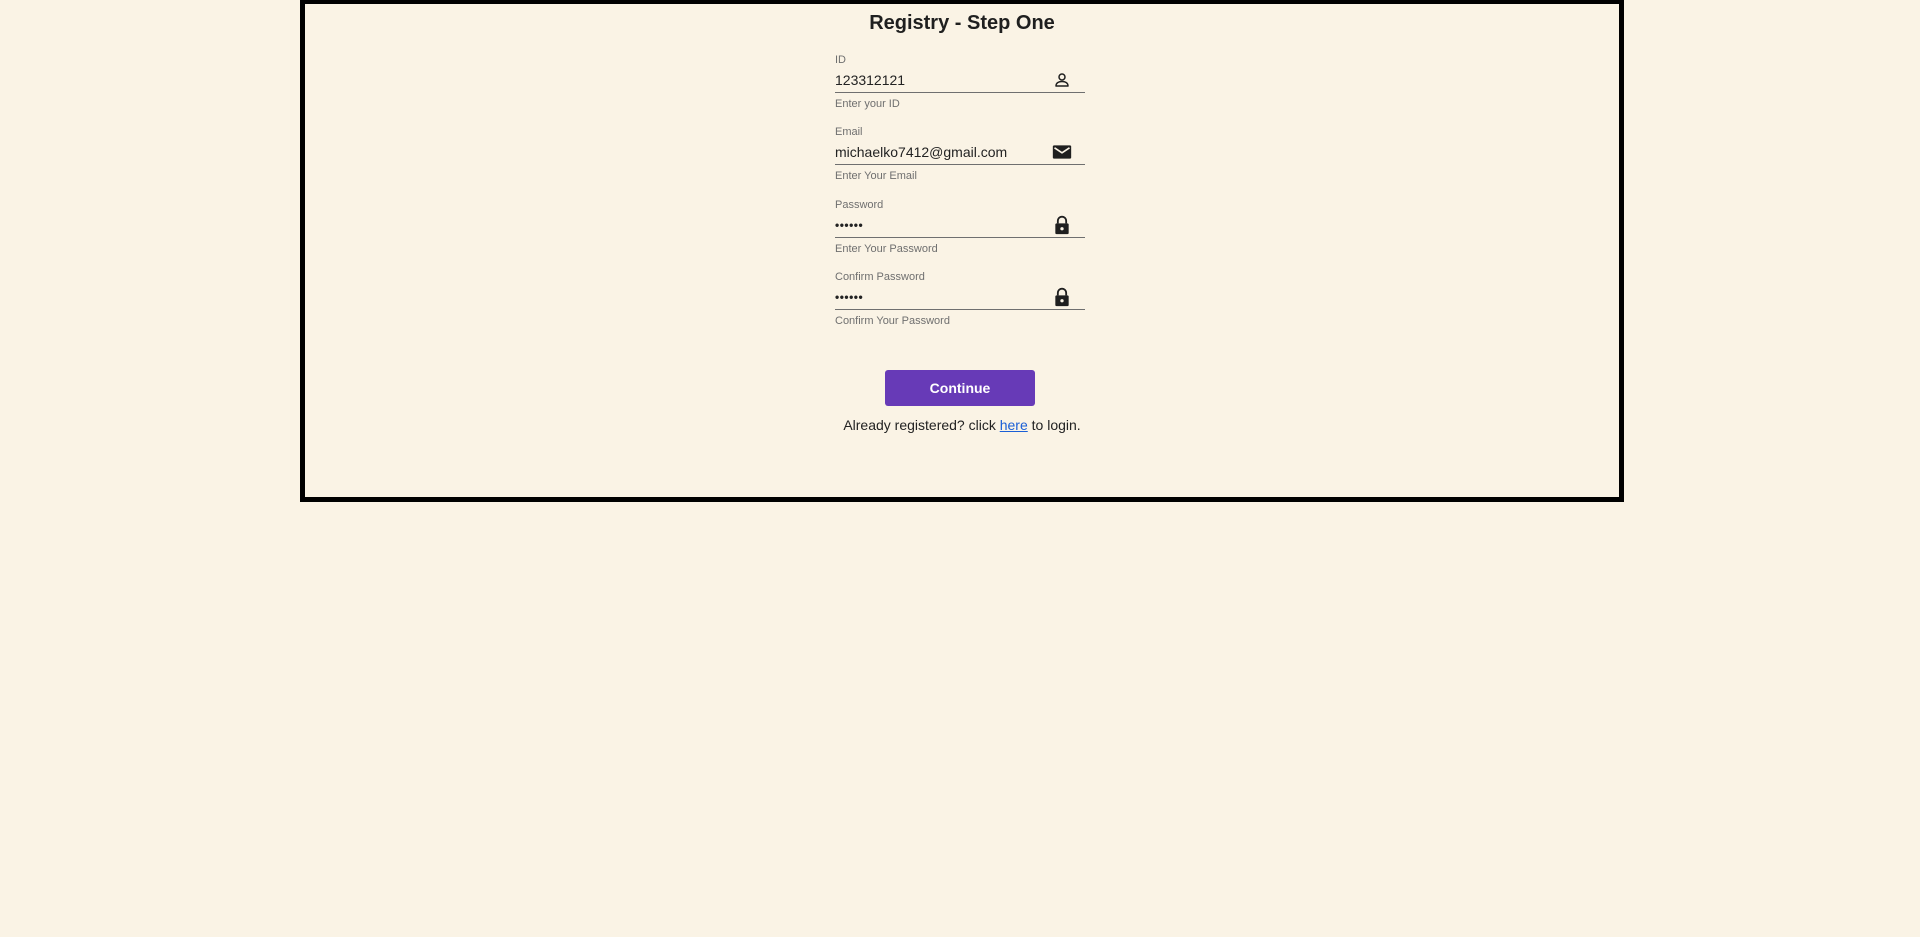  I want to click on confirm-password-input: ••••••, so click(960, 297).